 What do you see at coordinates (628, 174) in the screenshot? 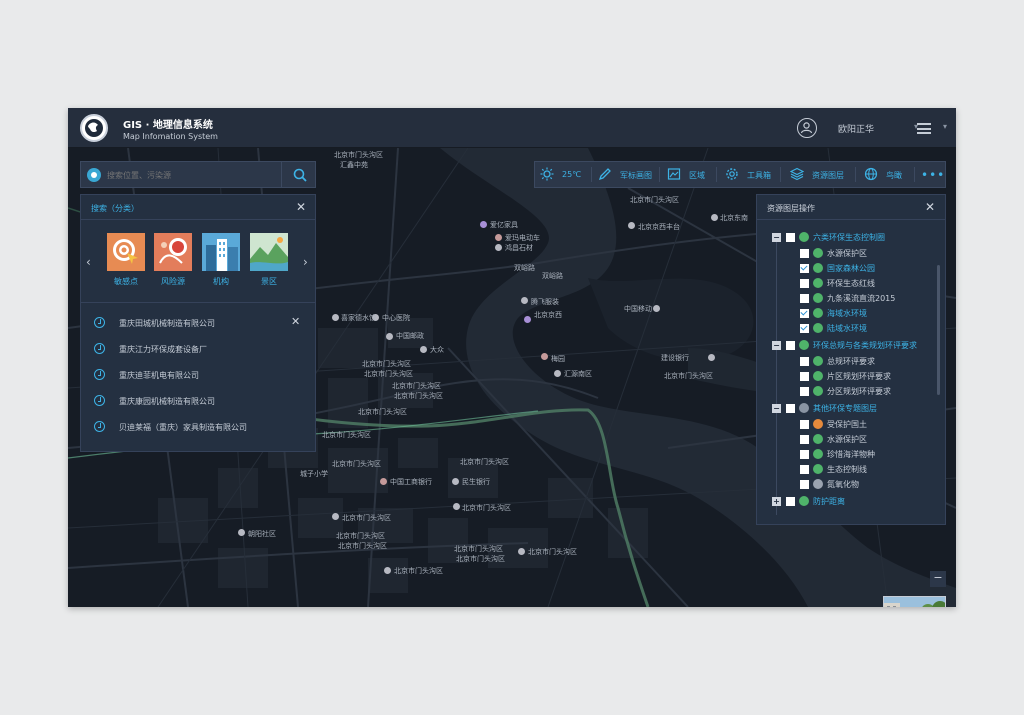
I see `military-drawing-button: 军标画图` at bounding box center [628, 174].